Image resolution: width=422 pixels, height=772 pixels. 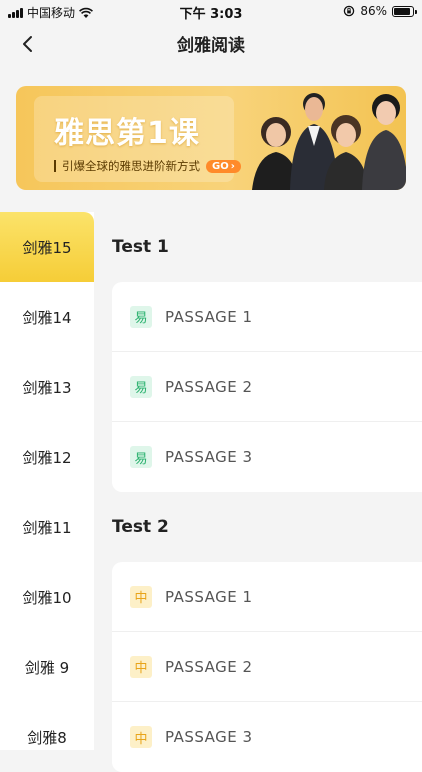 I want to click on sidebar-item-4: 剑雅12, so click(x=47, y=457).